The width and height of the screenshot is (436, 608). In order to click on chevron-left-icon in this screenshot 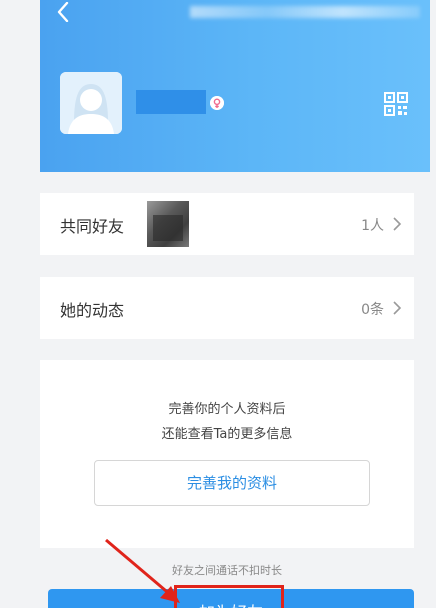, I will do `click(64, 12)`.